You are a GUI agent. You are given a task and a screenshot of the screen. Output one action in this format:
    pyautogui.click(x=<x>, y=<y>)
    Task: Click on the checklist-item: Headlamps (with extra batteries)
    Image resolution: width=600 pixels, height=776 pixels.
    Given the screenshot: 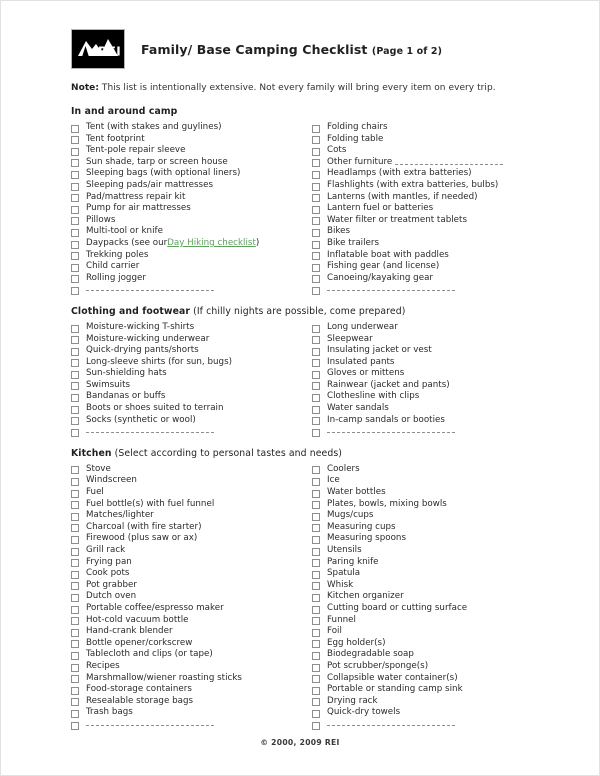 What is the action you would take?
    pyautogui.click(x=426, y=174)
    